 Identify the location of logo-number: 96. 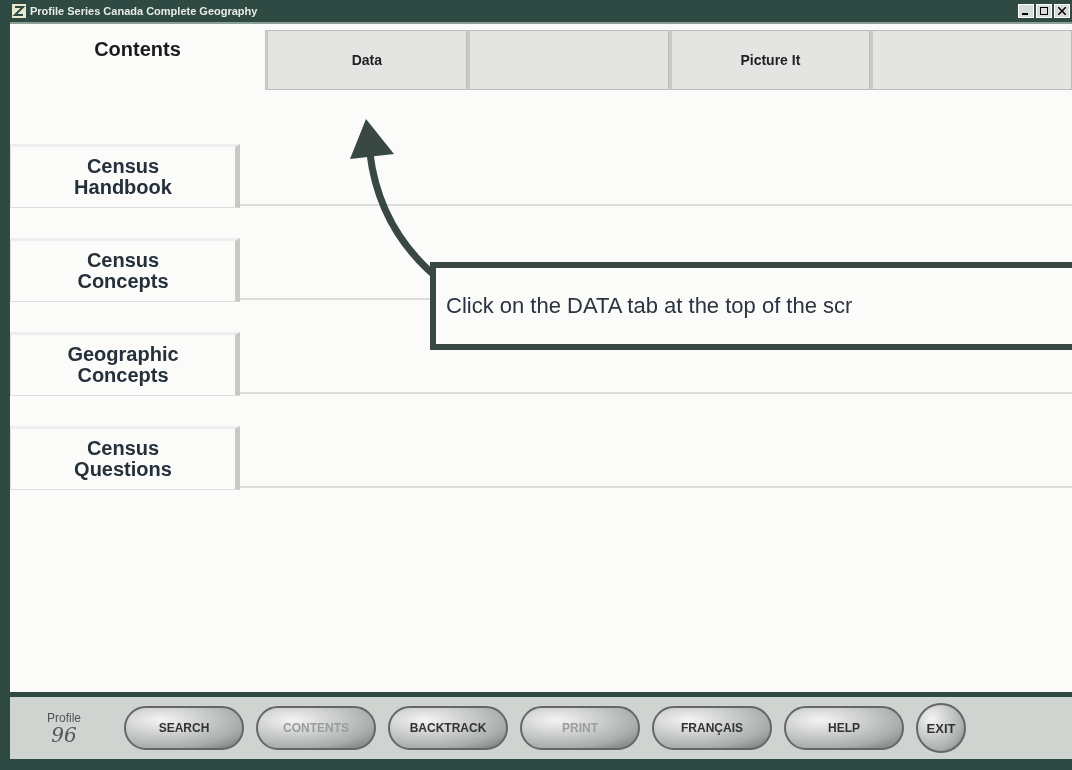
(64, 735).